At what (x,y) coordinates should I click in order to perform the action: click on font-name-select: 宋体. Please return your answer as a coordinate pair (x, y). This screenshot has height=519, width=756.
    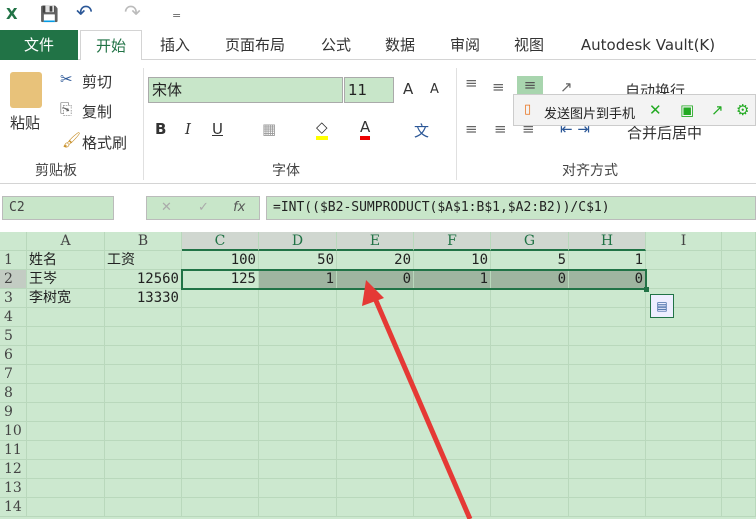
    Looking at the image, I should click on (245, 90).